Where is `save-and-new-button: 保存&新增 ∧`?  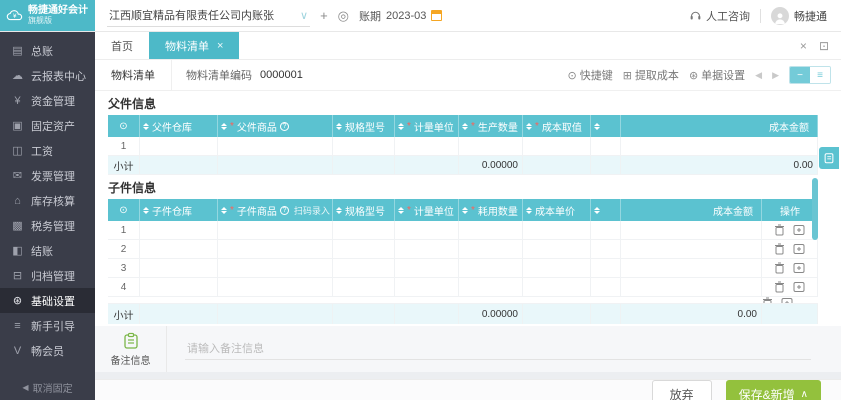
save-and-new-button: 保存&新增 ∧ is located at coordinates (773, 390).